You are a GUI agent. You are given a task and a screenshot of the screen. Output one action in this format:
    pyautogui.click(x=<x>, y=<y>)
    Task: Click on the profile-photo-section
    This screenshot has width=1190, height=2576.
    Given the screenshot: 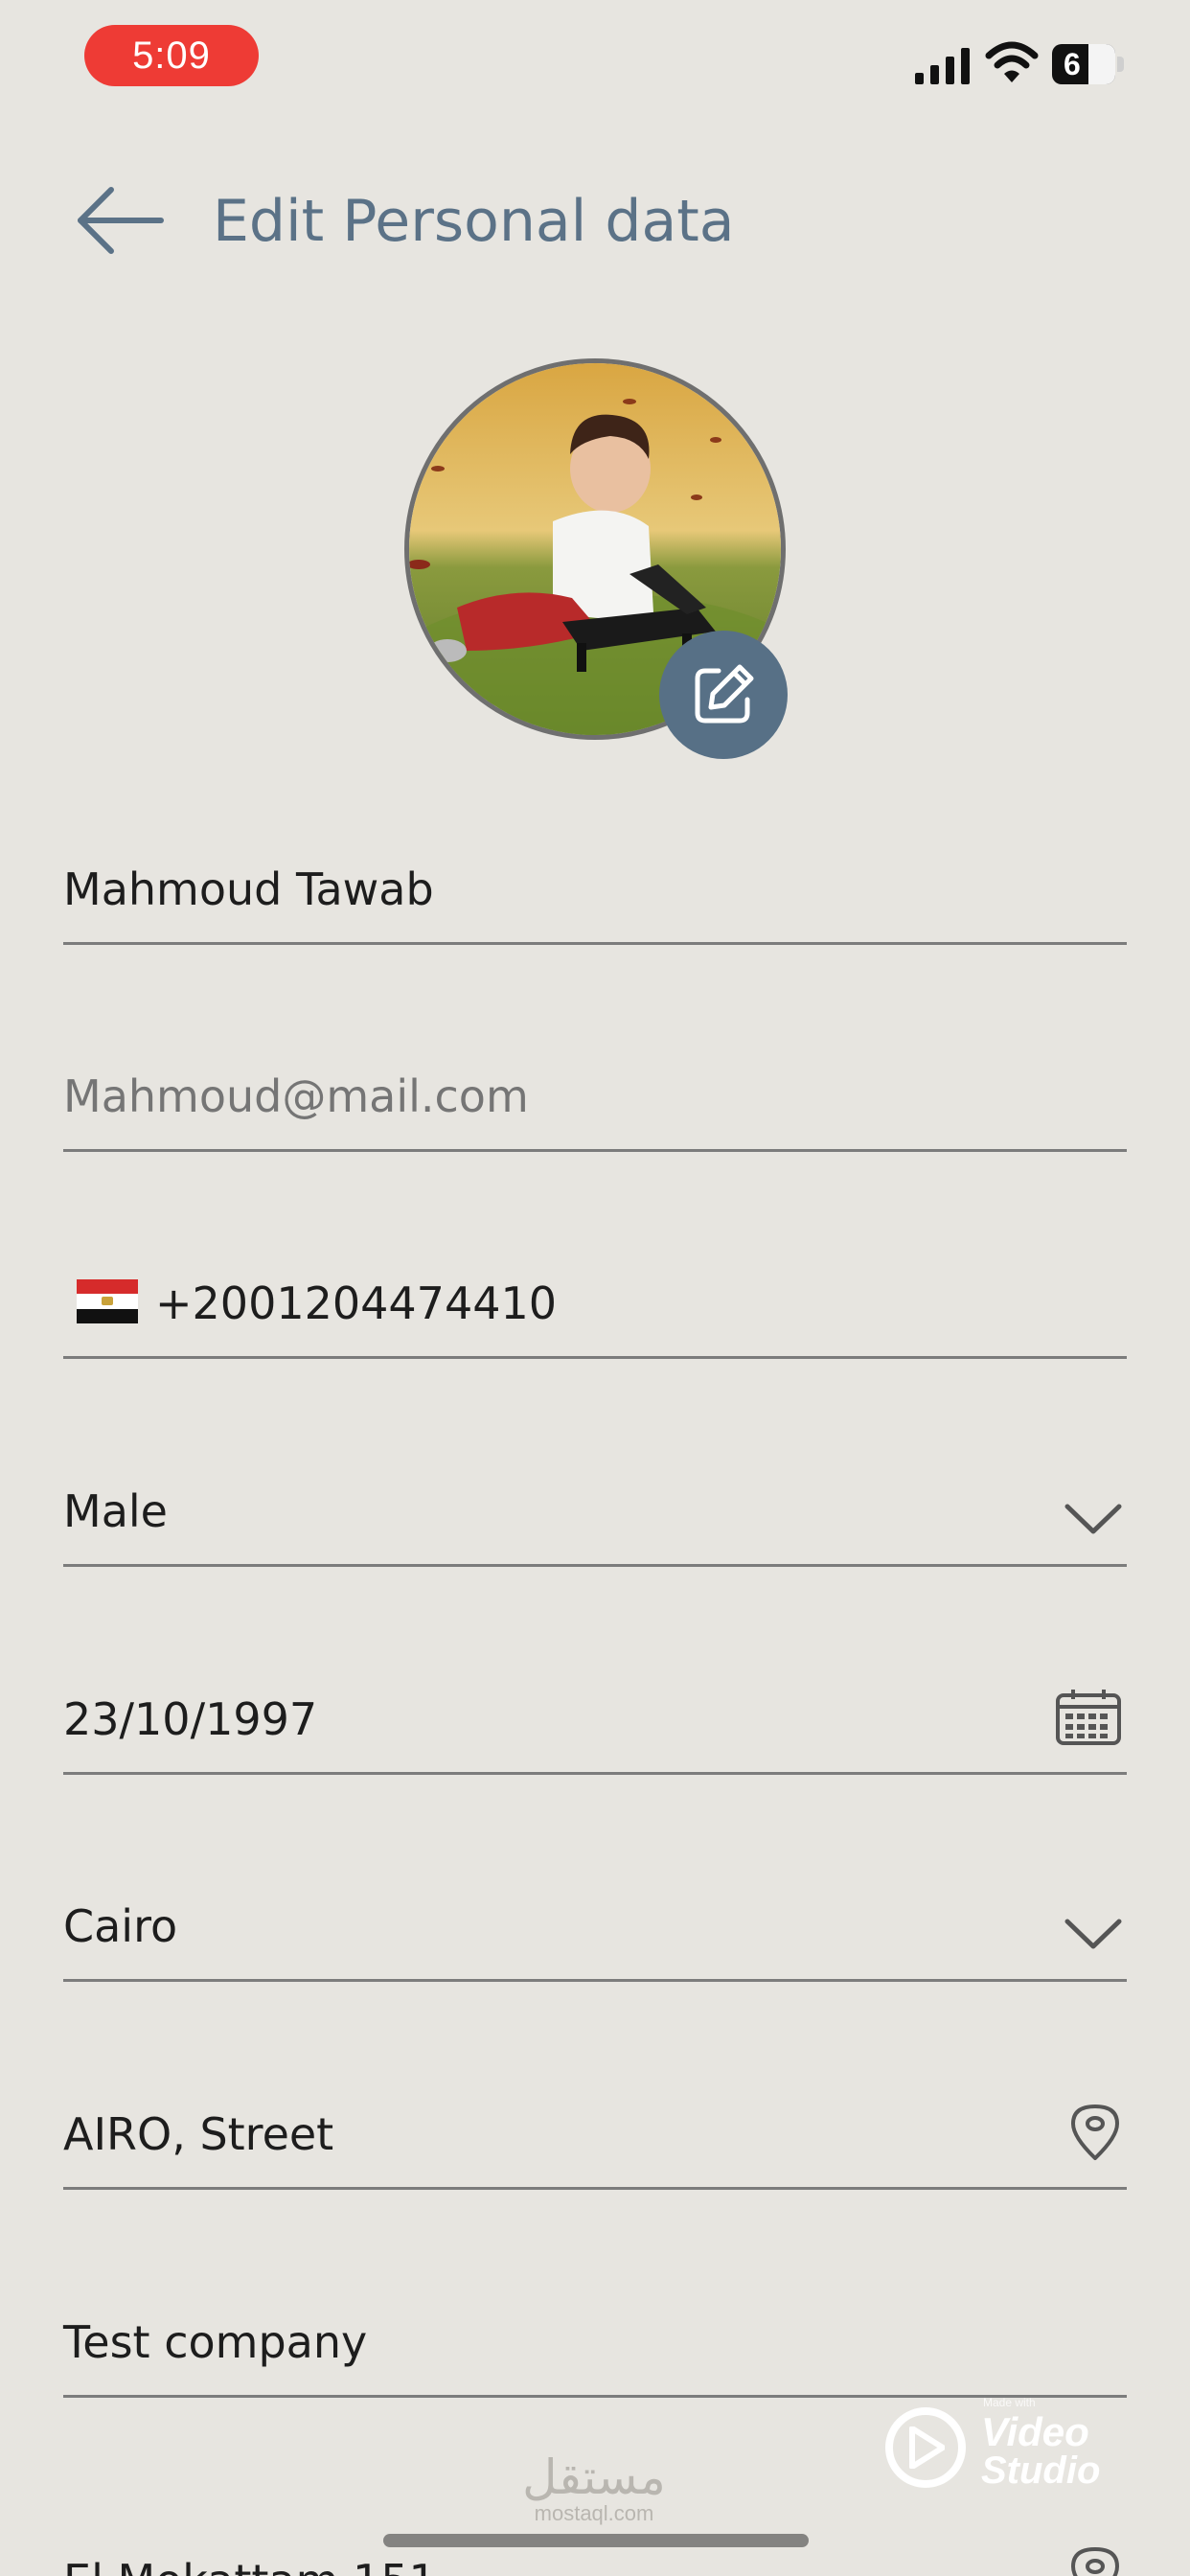 What is the action you would take?
    pyautogui.click(x=596, y=559)
    